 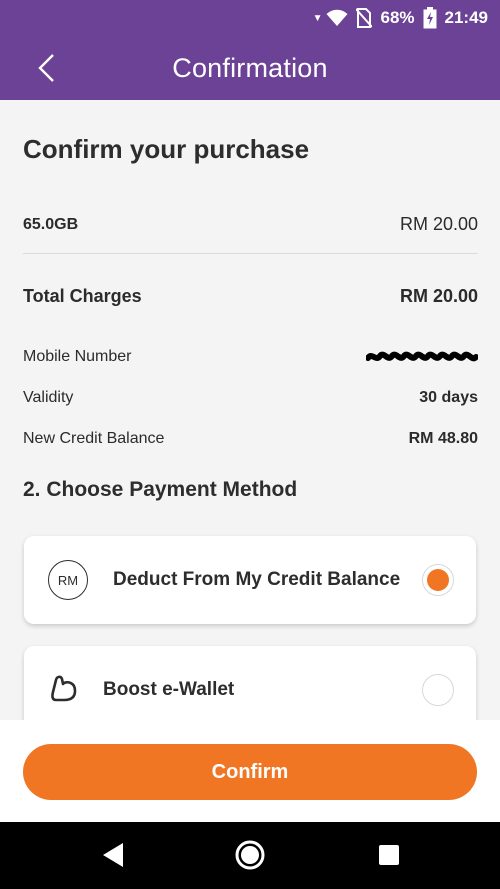 What do you see at coordinates (250, 398) in the screenshot?
I see `validity-row: Validity 30 days` at bounding box center [250, 398].